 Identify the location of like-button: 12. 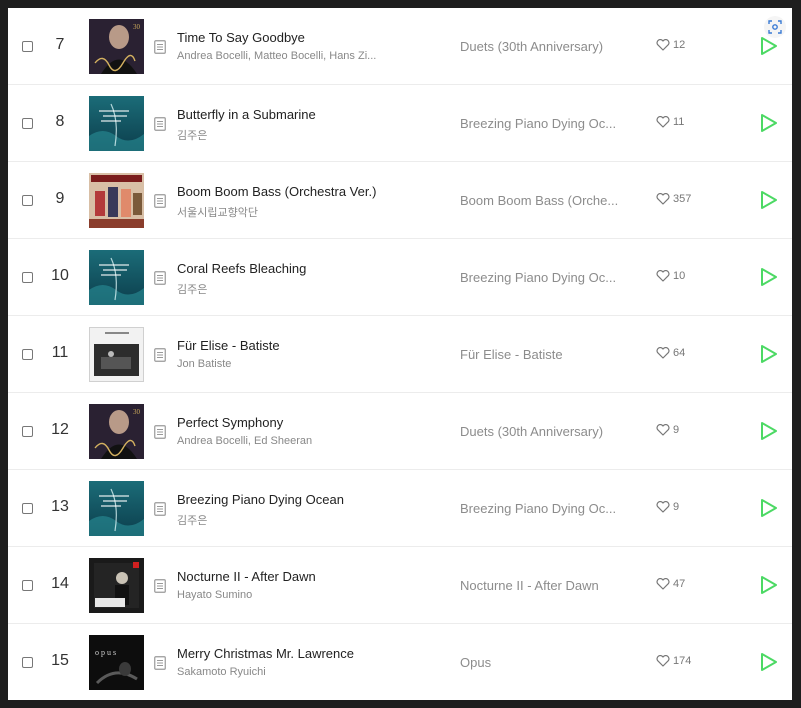
(670, 45).